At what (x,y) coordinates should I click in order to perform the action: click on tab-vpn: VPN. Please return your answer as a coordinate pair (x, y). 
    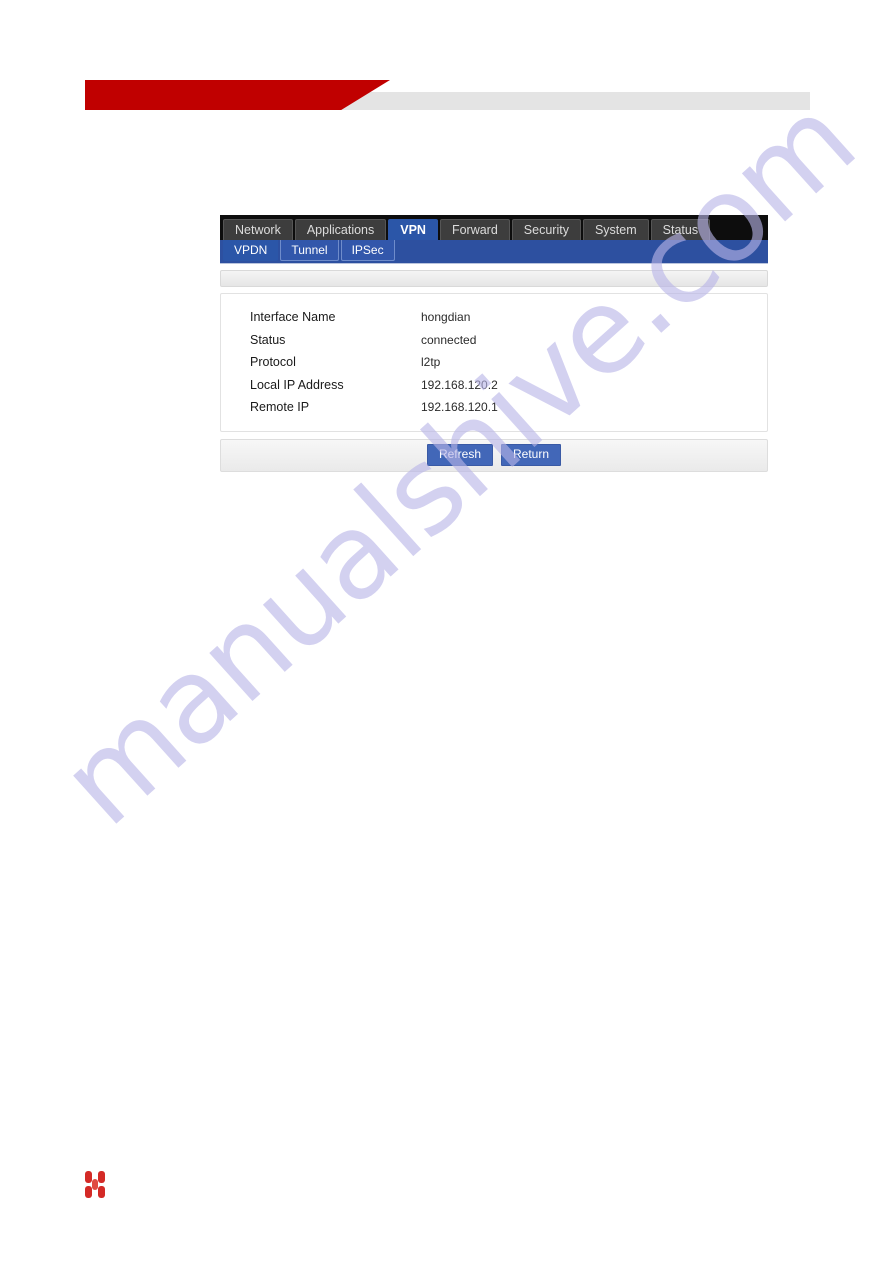
    Looking at the image, I should click on (413, 229).